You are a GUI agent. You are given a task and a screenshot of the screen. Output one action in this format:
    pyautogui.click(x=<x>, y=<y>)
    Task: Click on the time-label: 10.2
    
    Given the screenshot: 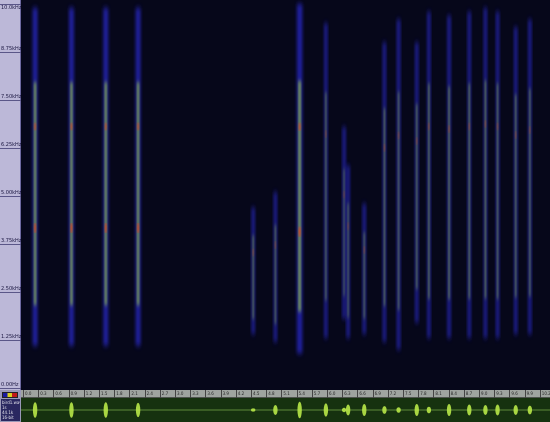 What is the action you would take?
    pyautogui.click(x=545, y=393)
    